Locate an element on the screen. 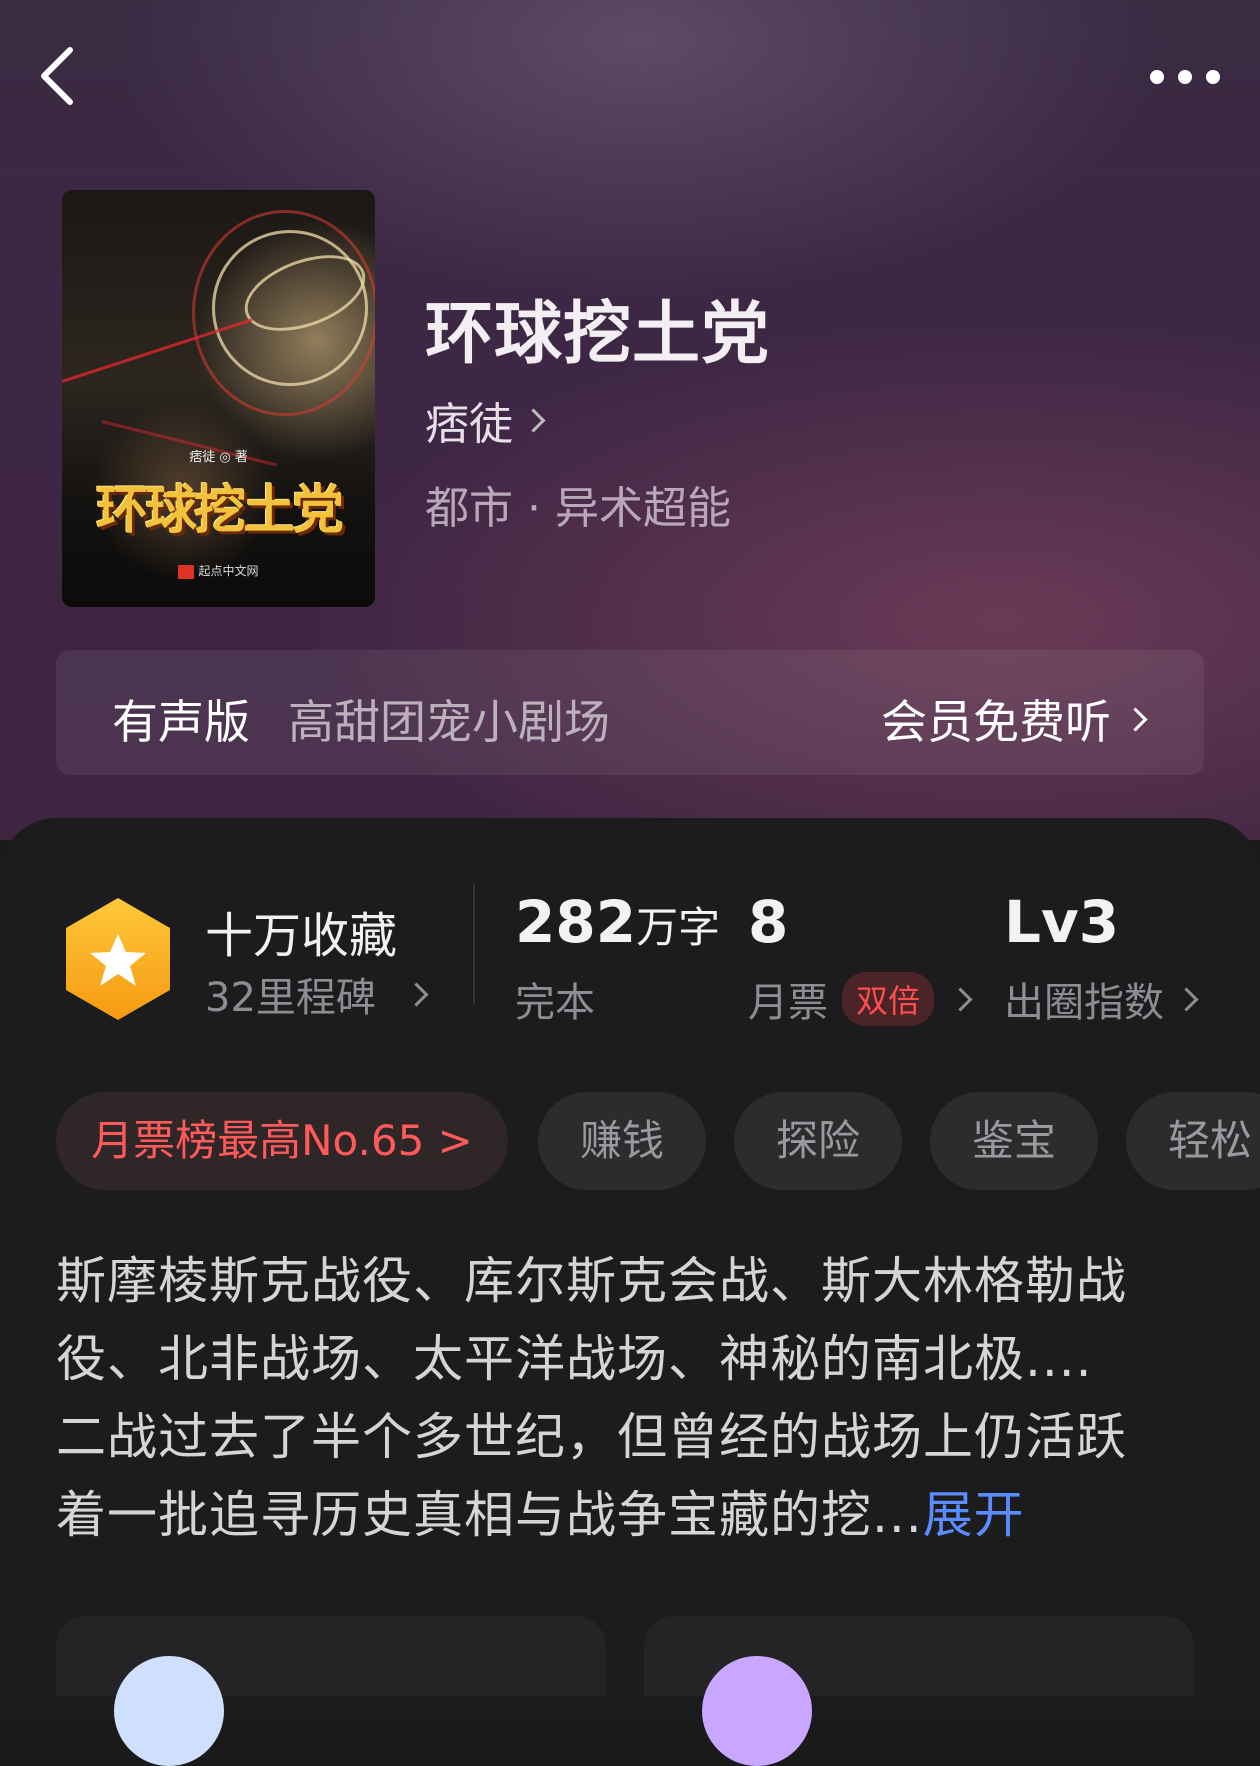 This screenshot has width=1260, height=1766. stat-divider is located at coordinates (474, 944).